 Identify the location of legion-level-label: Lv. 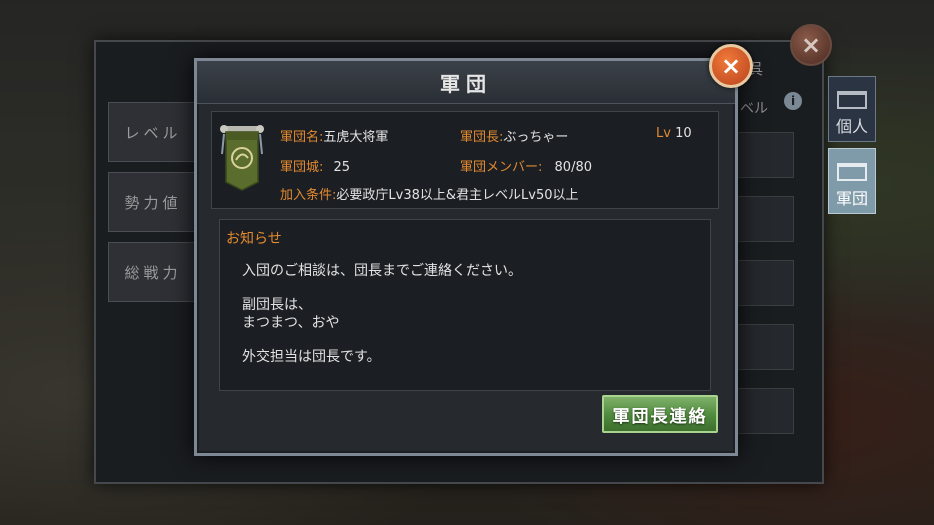
(663, 133).